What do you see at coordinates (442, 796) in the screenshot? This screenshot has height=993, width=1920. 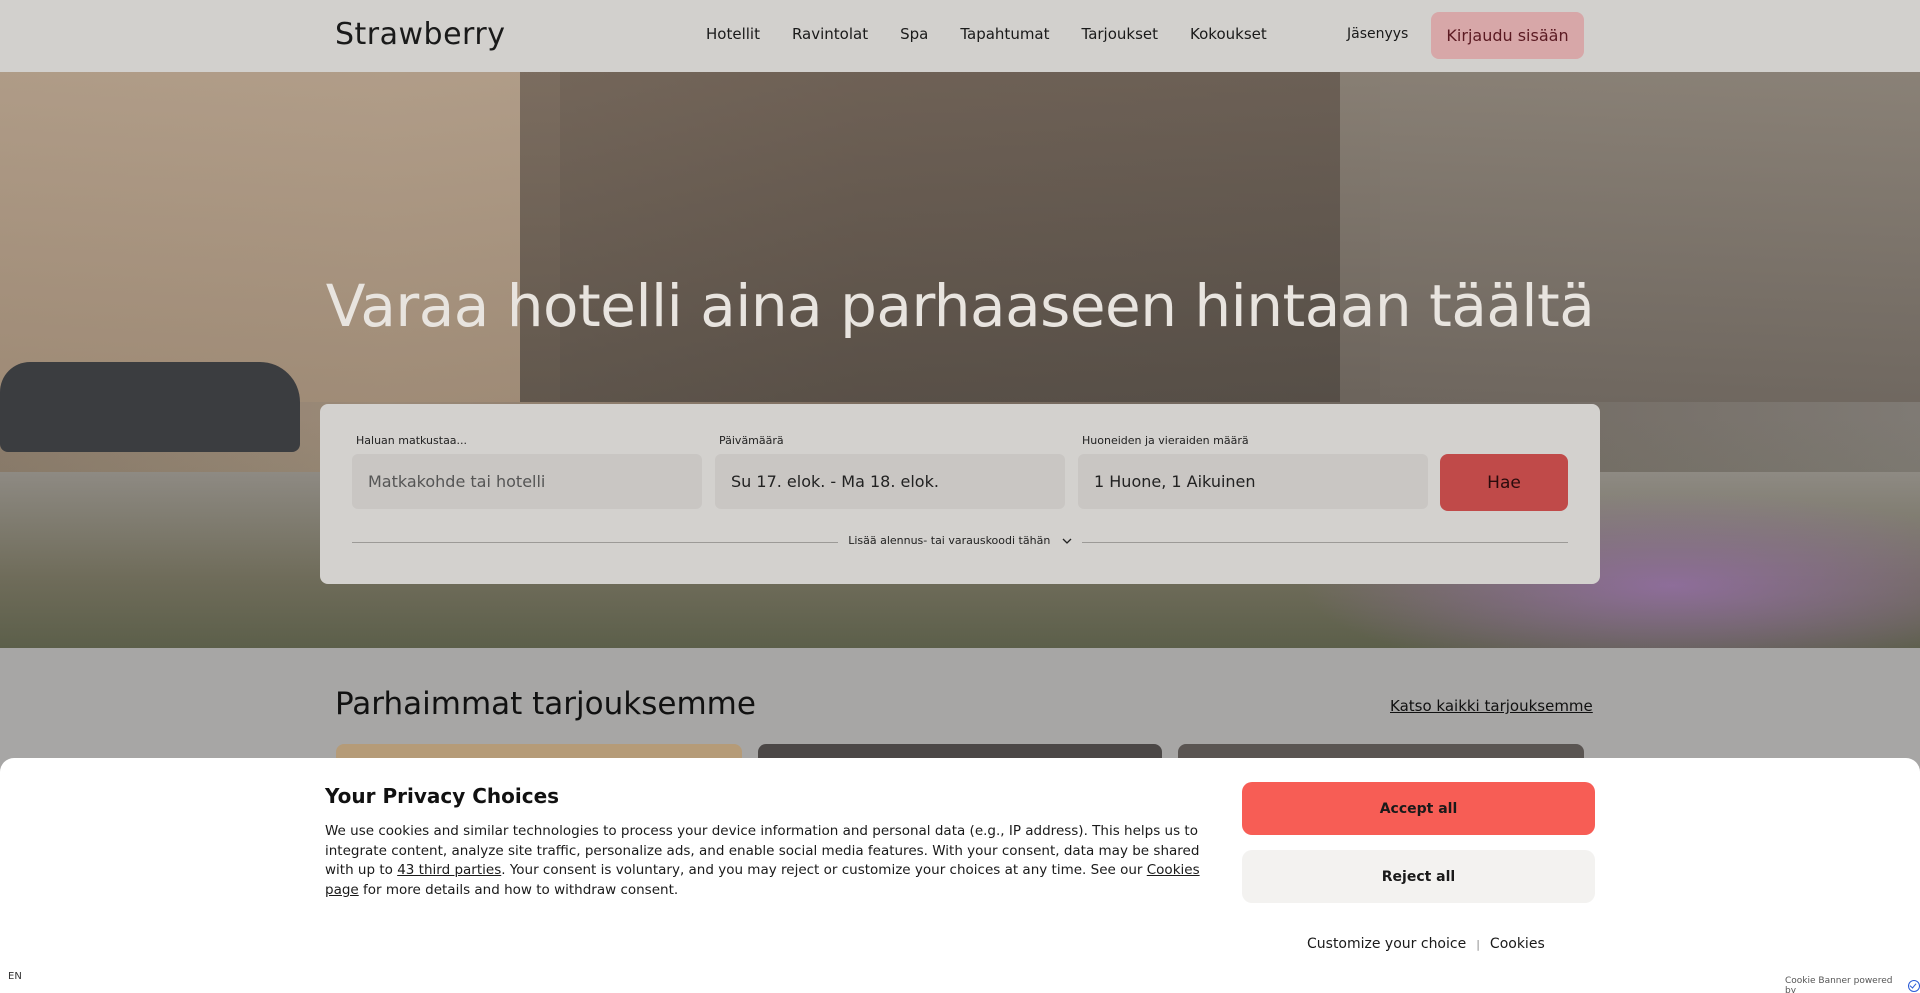 I see `cookie-banner-title: Your Privacy Choices` at bounding box center [442, 796].